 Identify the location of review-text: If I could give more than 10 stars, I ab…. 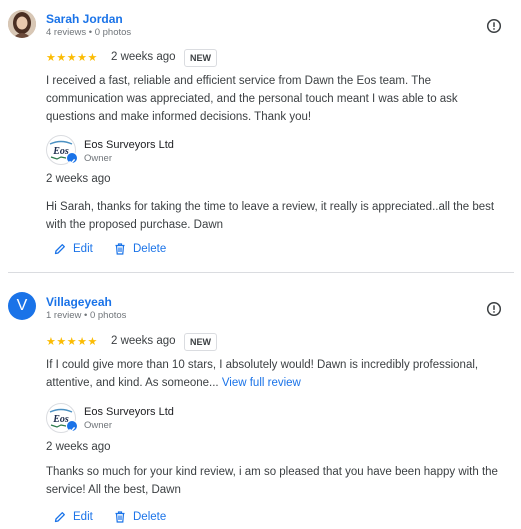
(276, 374).